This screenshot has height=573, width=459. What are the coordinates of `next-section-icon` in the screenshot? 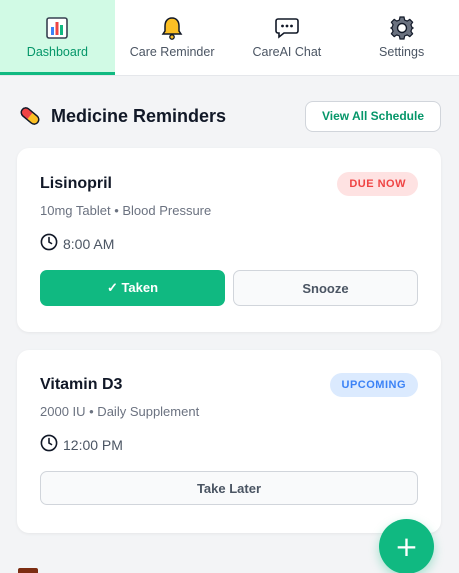 It's located at (28, 570).